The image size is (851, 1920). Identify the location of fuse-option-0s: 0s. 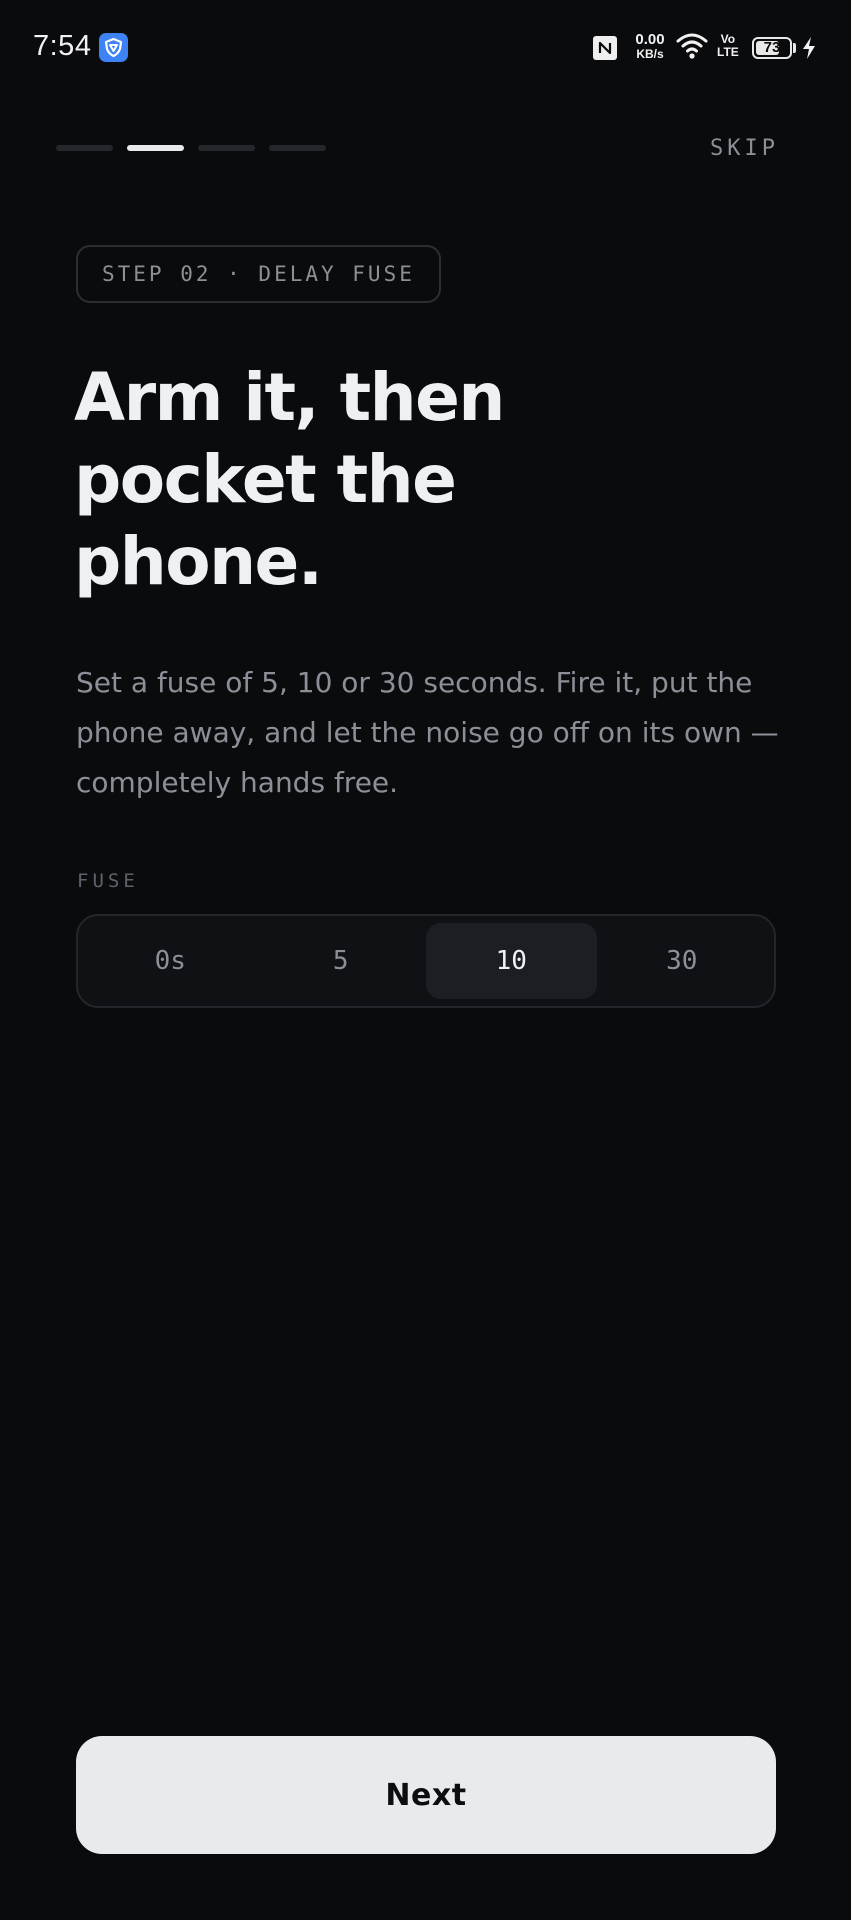
(170, 961).